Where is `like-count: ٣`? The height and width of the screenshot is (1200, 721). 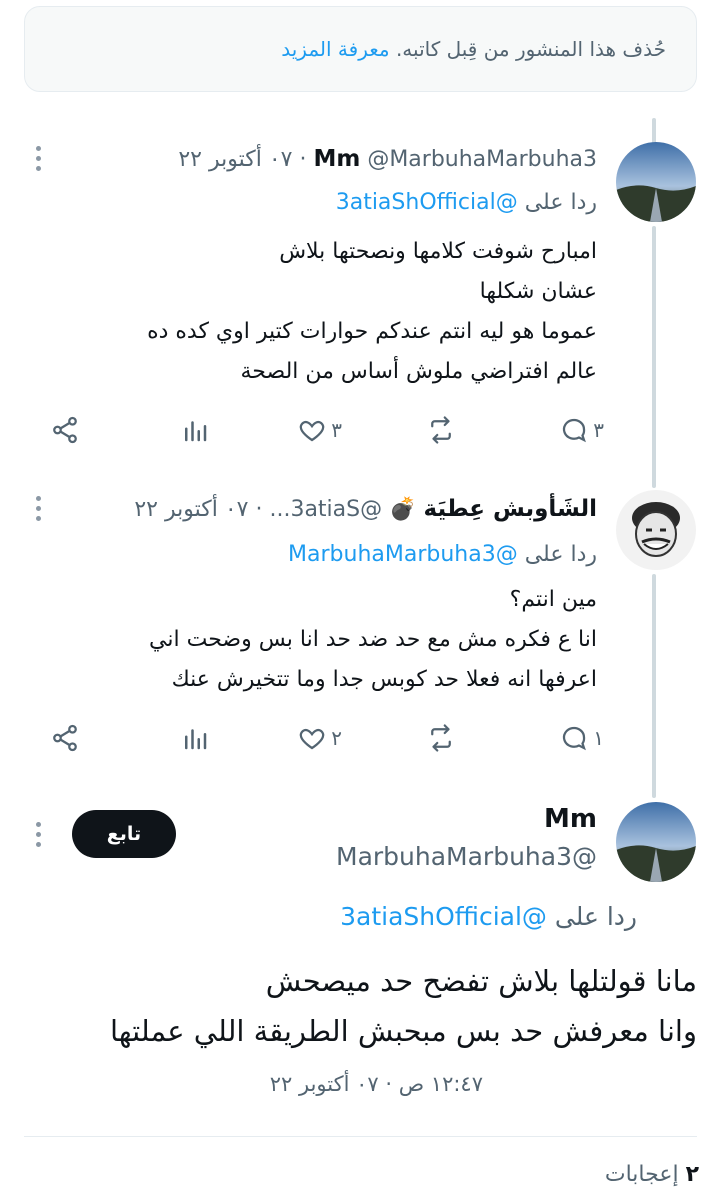 like-count: ٣ is located at coordinates (336, 430).